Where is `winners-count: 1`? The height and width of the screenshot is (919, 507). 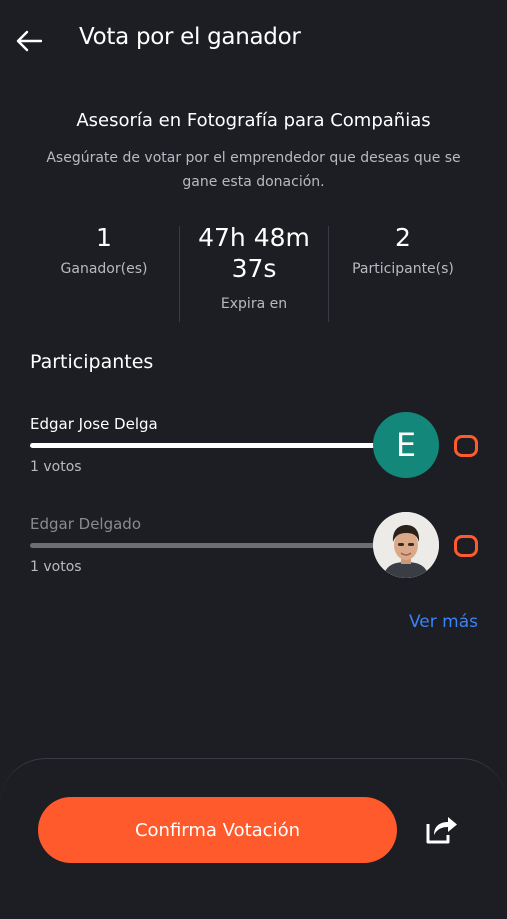
winners-count: 1 is located at coordinates (104, 237).